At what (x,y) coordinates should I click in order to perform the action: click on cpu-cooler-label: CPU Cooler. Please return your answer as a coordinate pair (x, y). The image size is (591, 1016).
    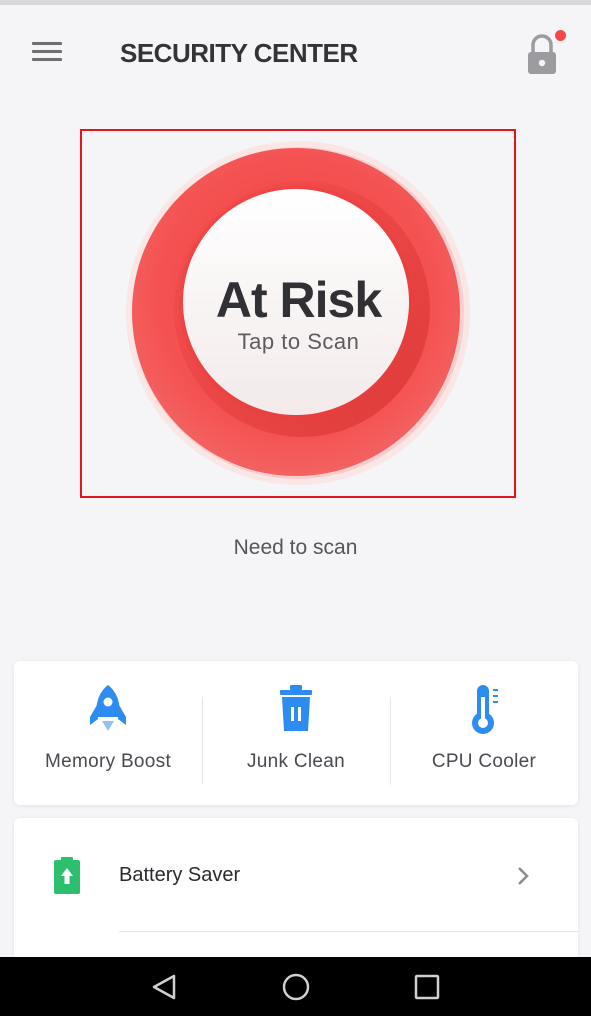
    Looking at the image, I should click on (484, 761).